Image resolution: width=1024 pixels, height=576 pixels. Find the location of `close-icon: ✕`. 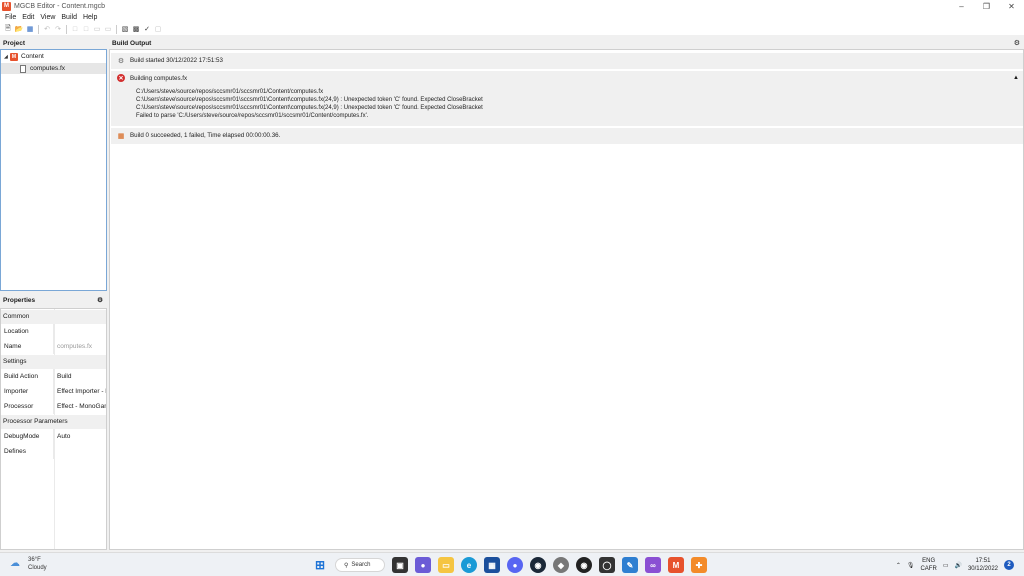

close-icon: ✕ is located at coordinates (1011, 6).